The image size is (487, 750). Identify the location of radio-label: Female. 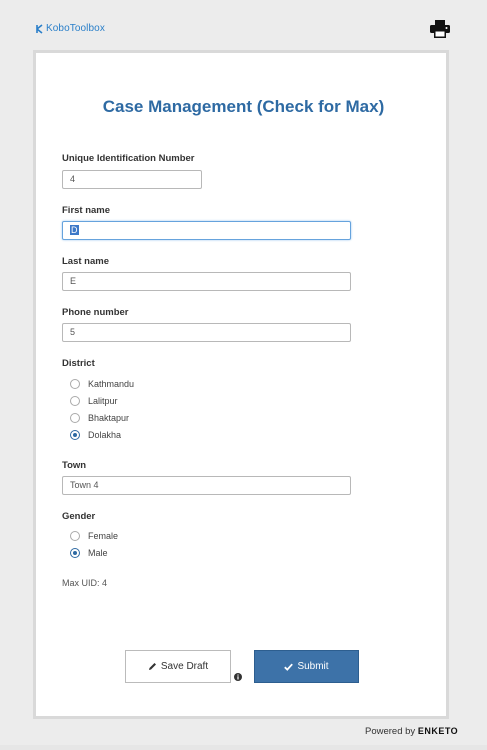
(103, 536).